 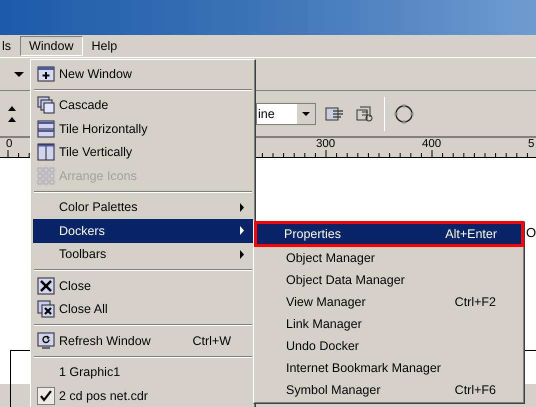 I want to click on menu-item: Object Manager, so click(x=389, y=258).